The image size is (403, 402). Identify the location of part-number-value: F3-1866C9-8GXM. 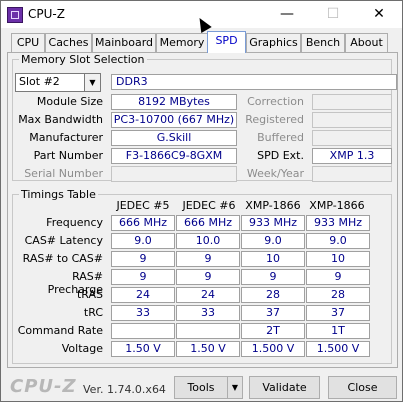
(174, 156).